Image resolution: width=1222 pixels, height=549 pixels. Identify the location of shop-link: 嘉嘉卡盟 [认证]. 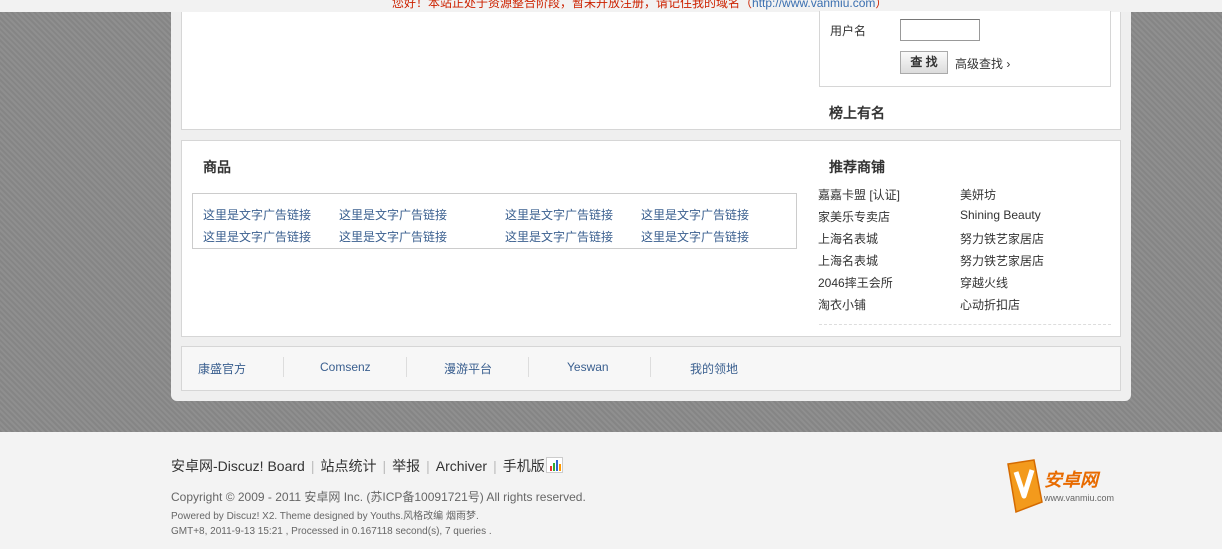
(859, 194).